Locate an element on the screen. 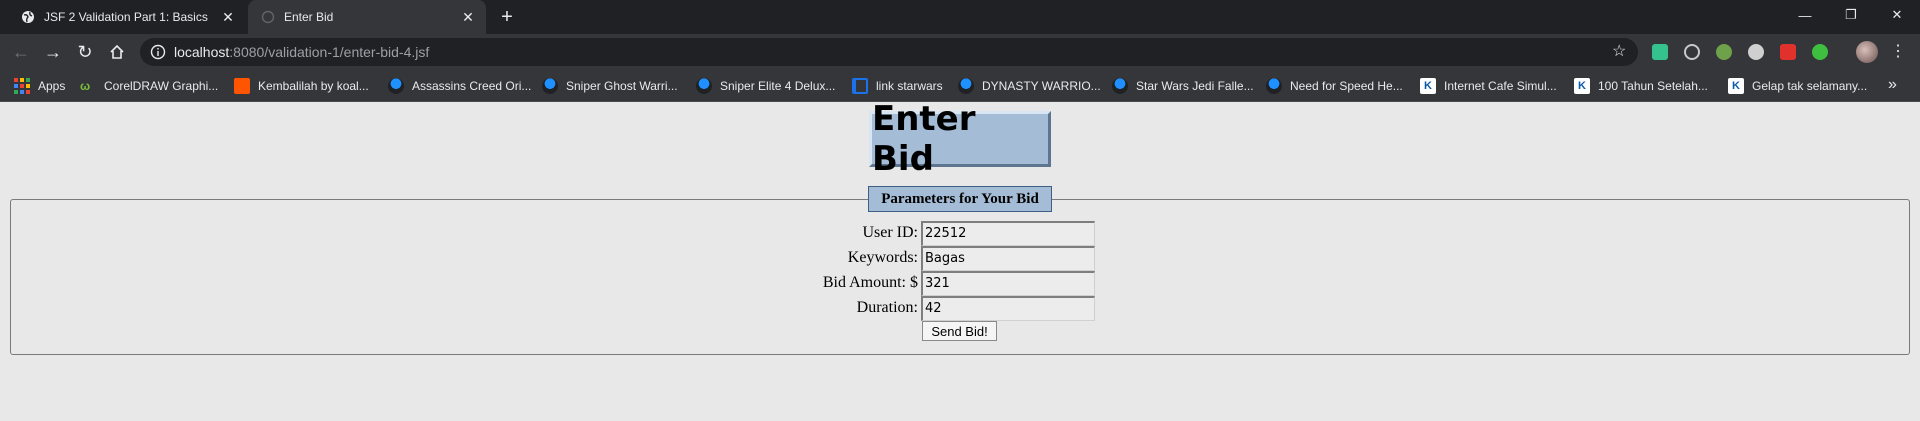  extension-circle-icon is located at coordinates (1756, 52).